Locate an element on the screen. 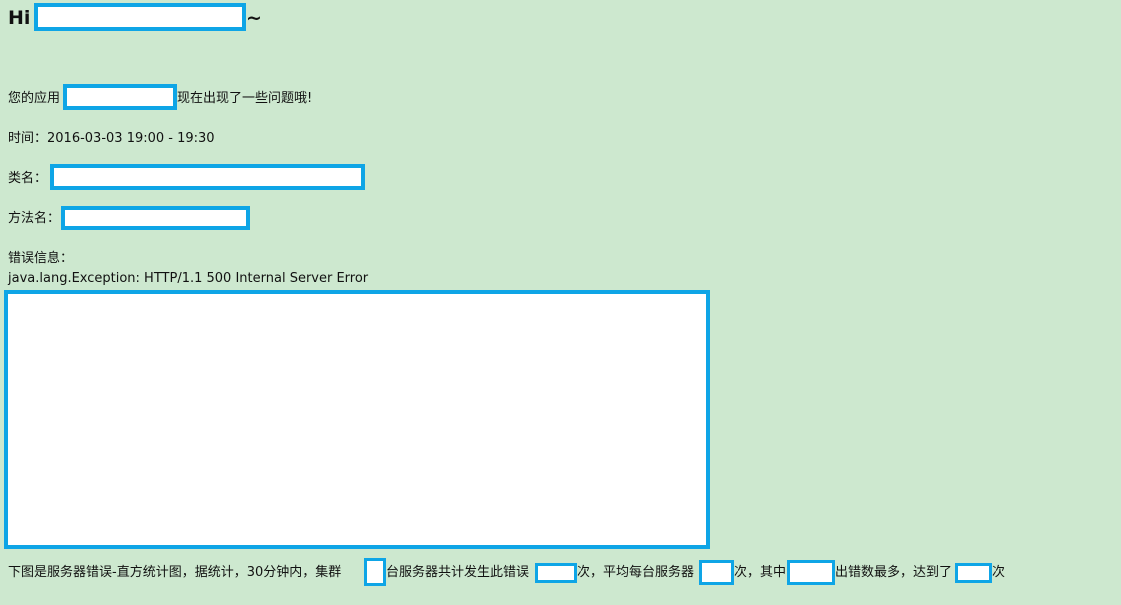 The image size is (1121, 605). summary-part-3: 次，平均每台服务器 is located at coordinates (636, 572).